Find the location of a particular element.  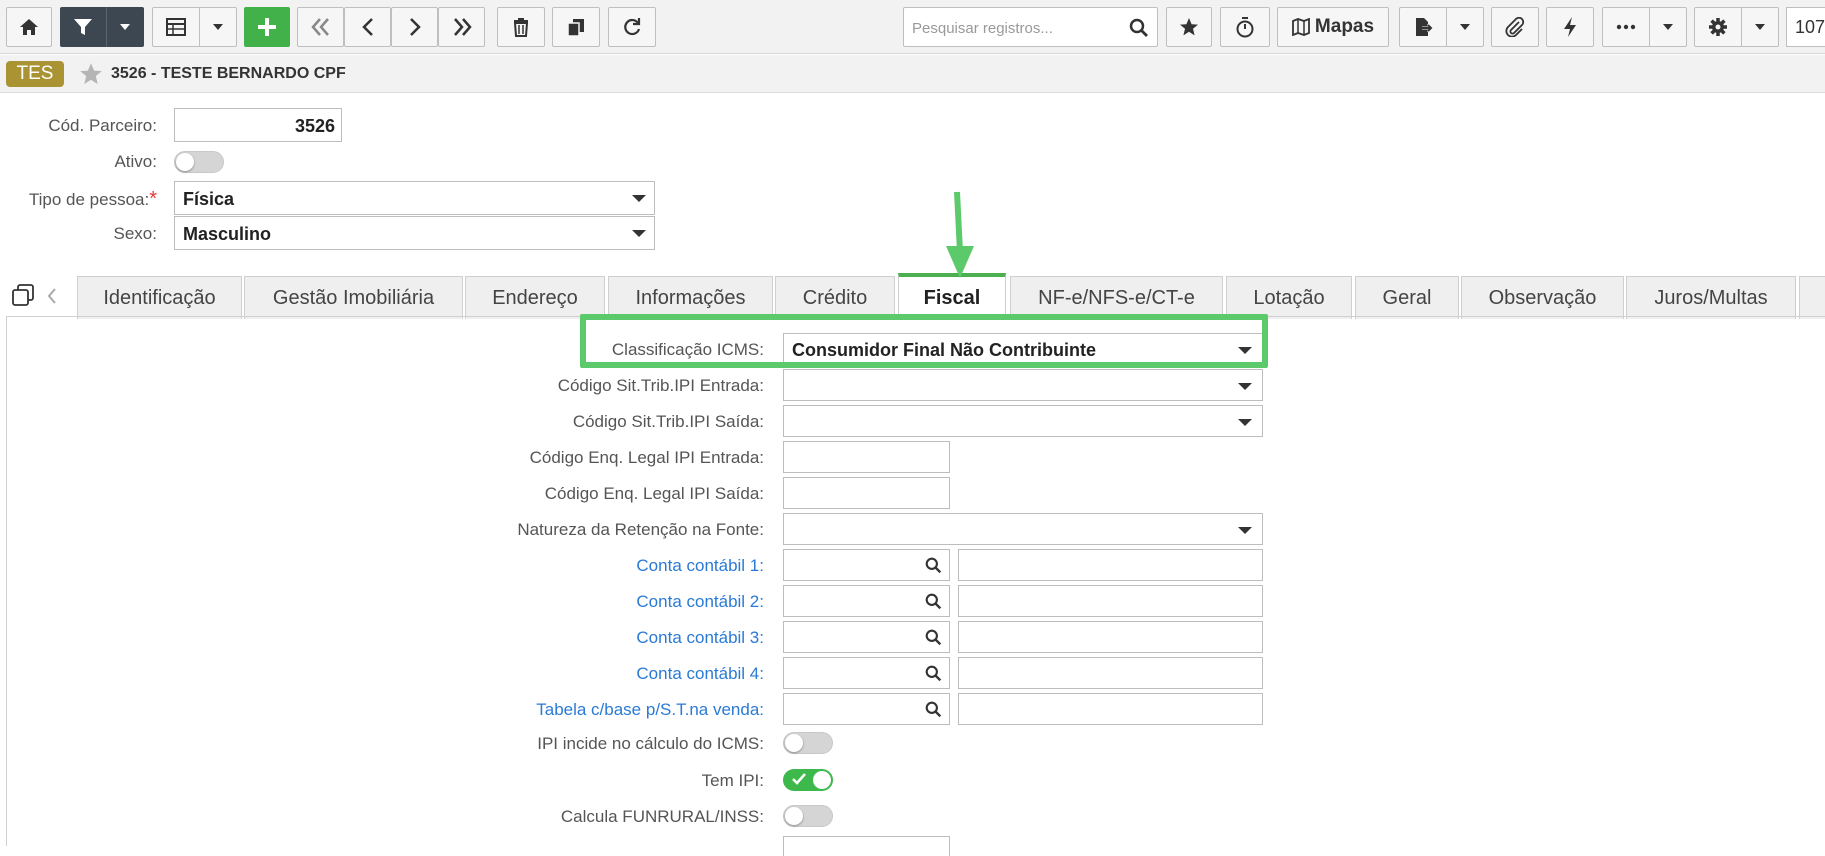

sexo-value: Masculino is located at coordinates (227, 234).